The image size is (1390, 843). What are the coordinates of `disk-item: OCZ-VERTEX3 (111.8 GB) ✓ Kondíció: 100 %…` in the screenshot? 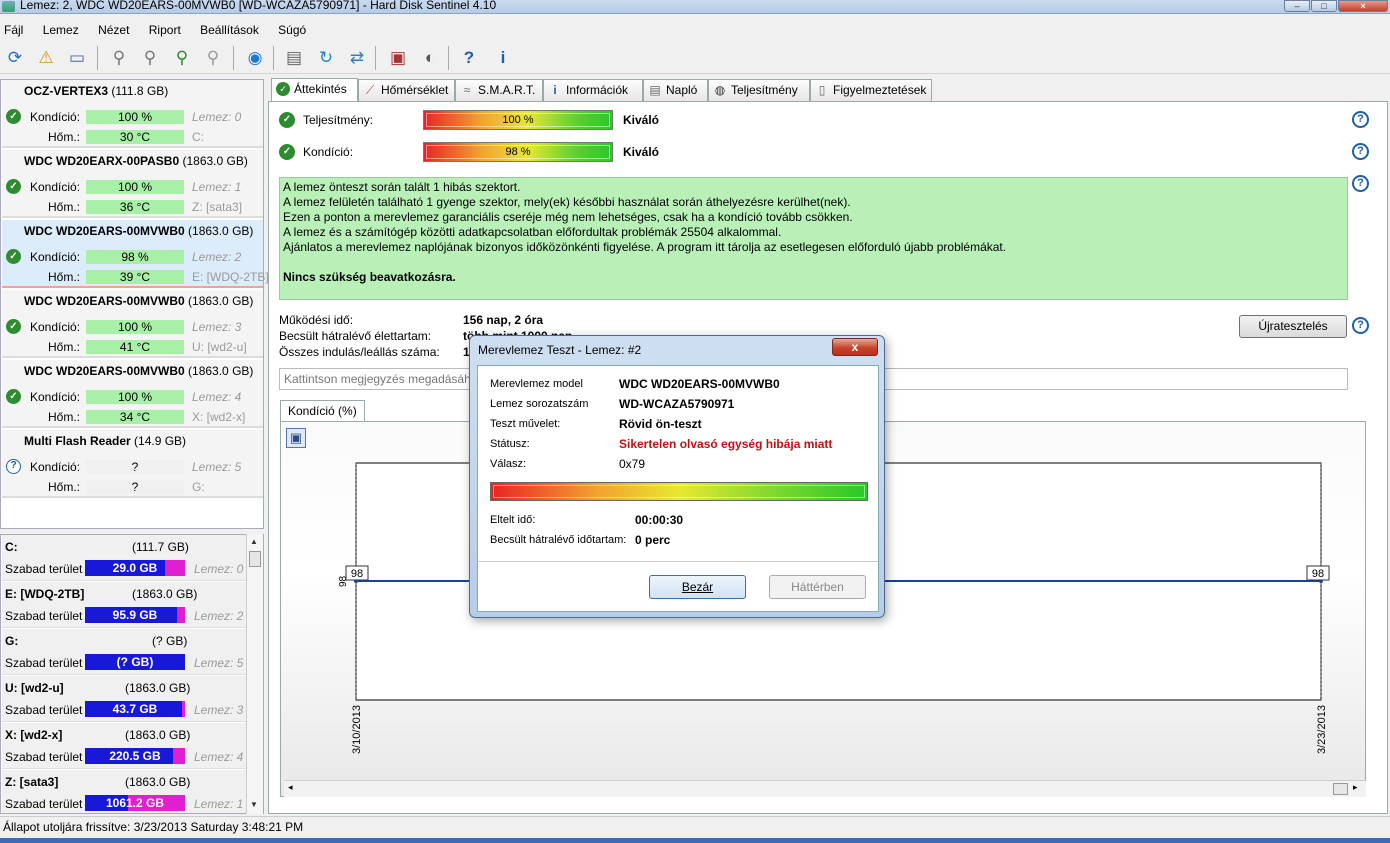 It's located at (132, 114).